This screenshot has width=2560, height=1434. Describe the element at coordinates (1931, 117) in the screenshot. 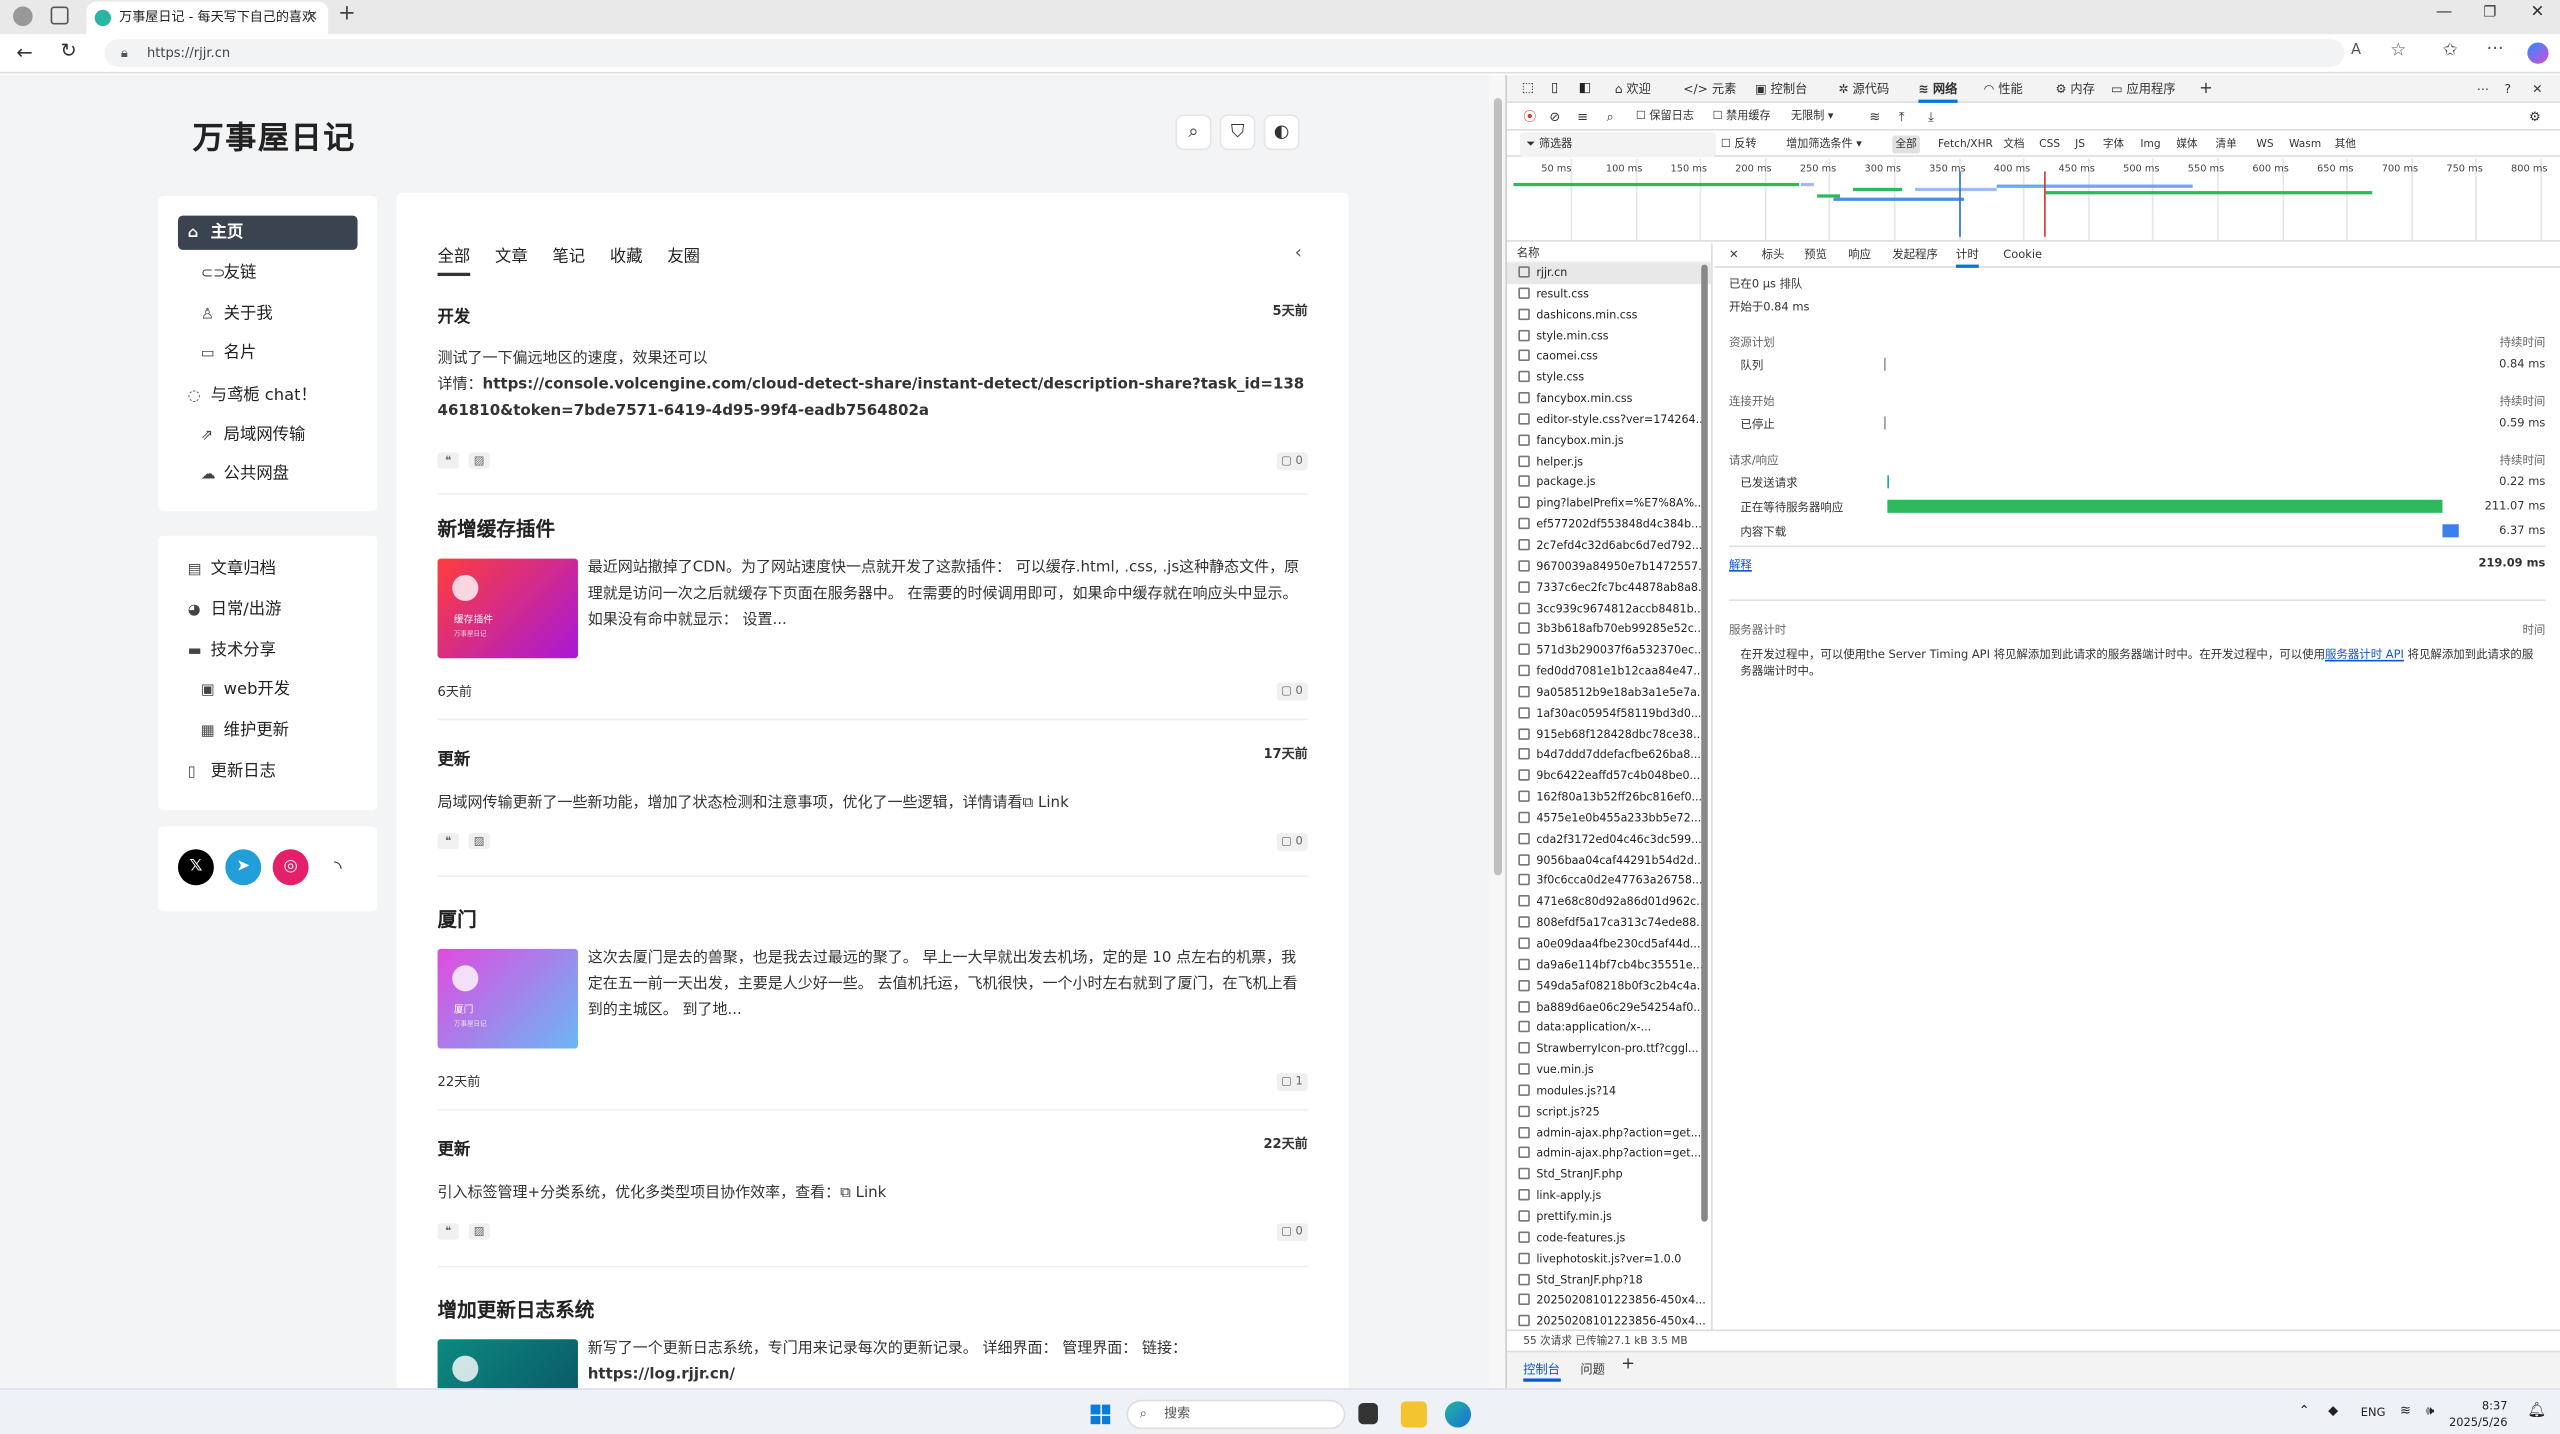

I see `download-icon: ⤓` at that location.